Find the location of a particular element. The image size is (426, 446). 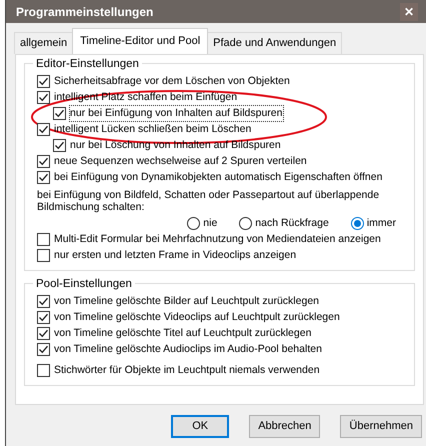

radio-label: nie is located at coordinates (210, 223).